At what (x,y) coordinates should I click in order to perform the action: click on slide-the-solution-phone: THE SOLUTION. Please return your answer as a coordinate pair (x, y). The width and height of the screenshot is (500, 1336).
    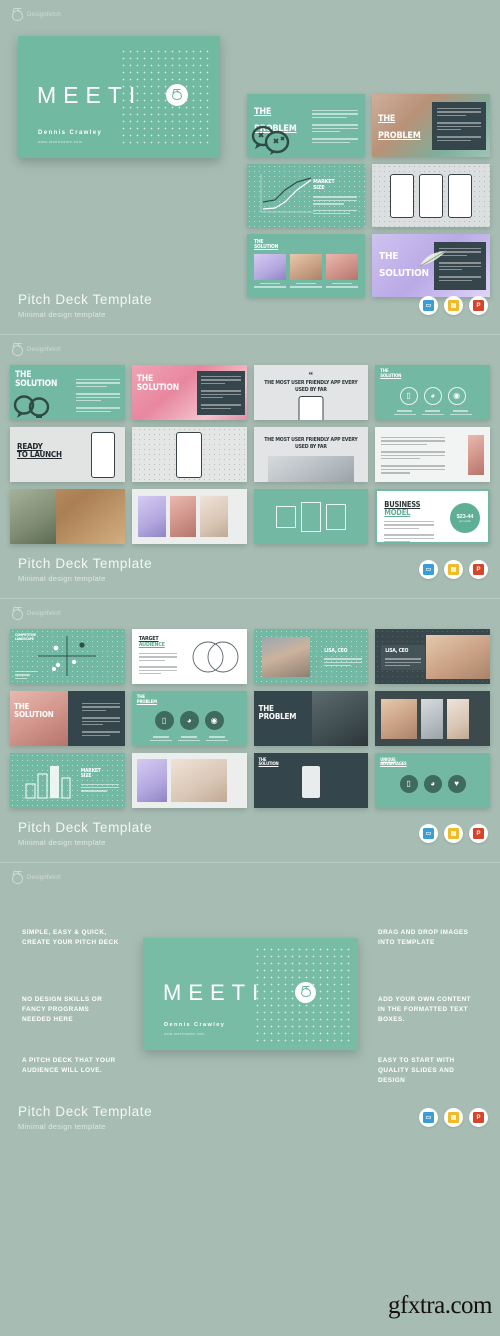
    Looking at the image, I should click on (311, 780).